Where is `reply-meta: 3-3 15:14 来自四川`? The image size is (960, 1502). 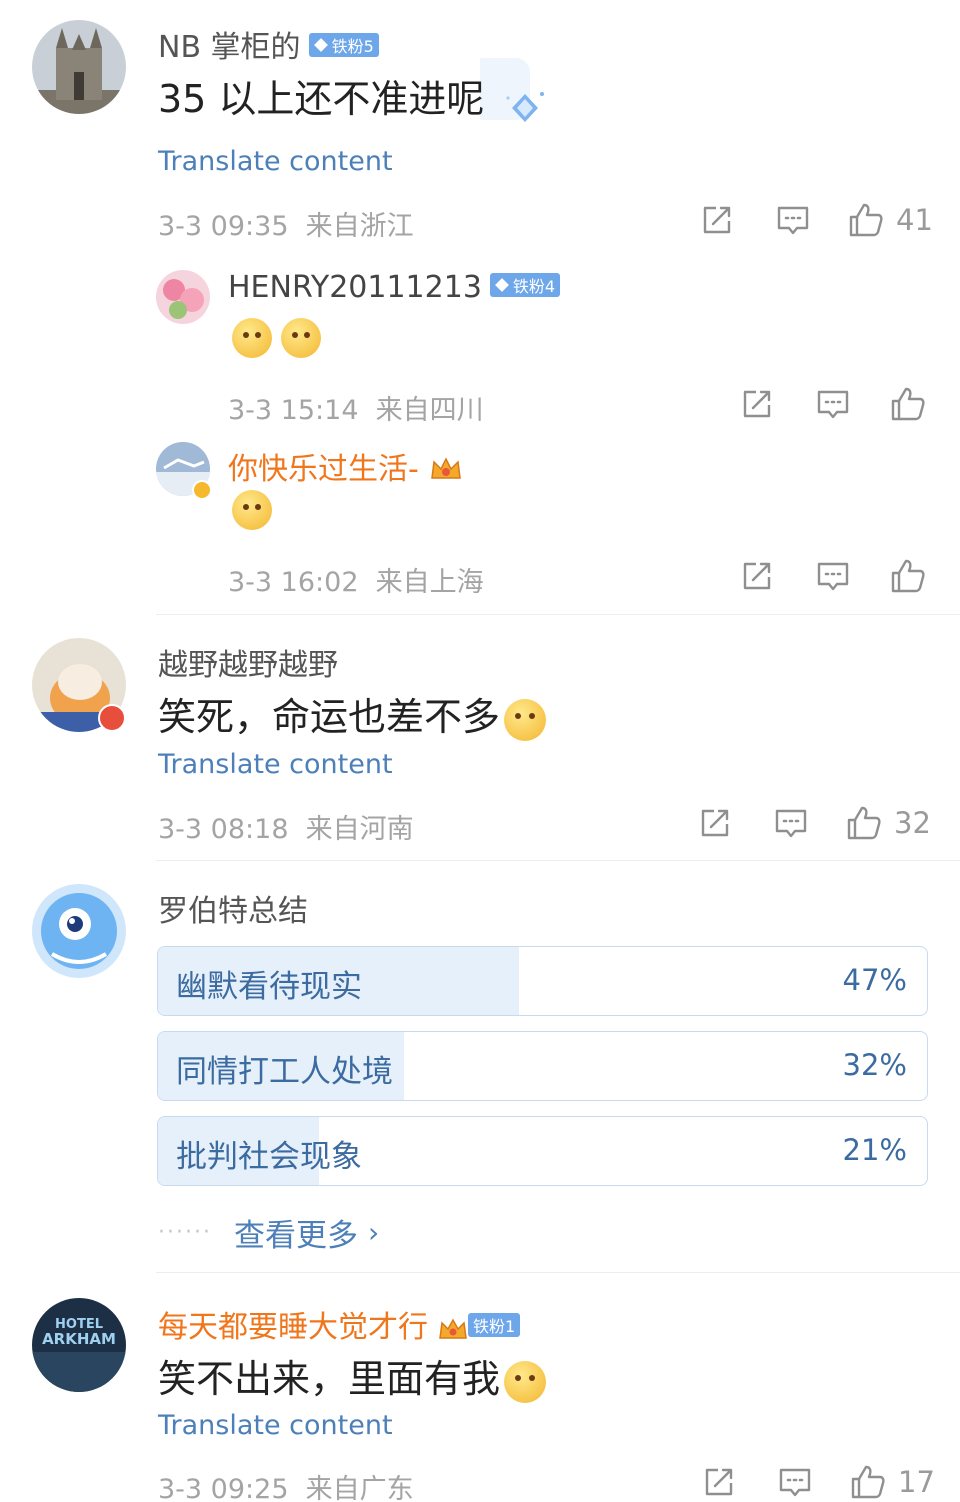 reply-meta: 3-3 15:14 来自四川 is located at coordinates (356, 407).